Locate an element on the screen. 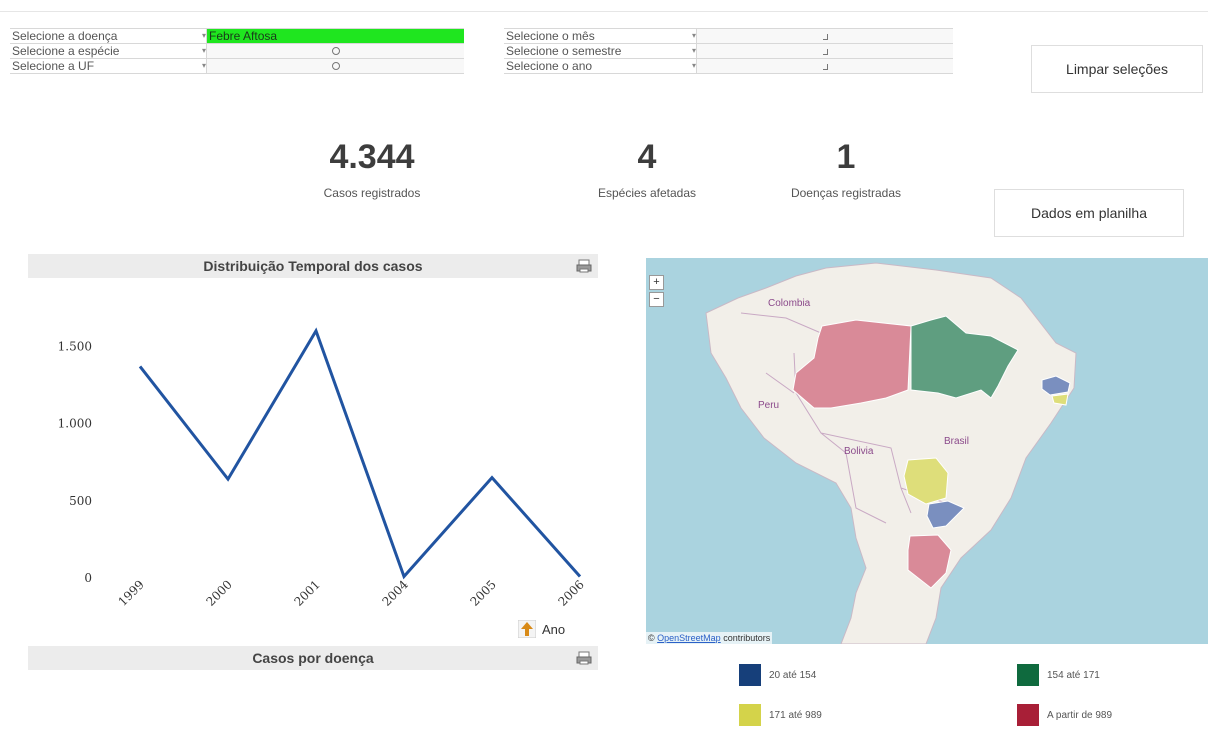  attribution-prefix: © is located at coordinates (651, 638).